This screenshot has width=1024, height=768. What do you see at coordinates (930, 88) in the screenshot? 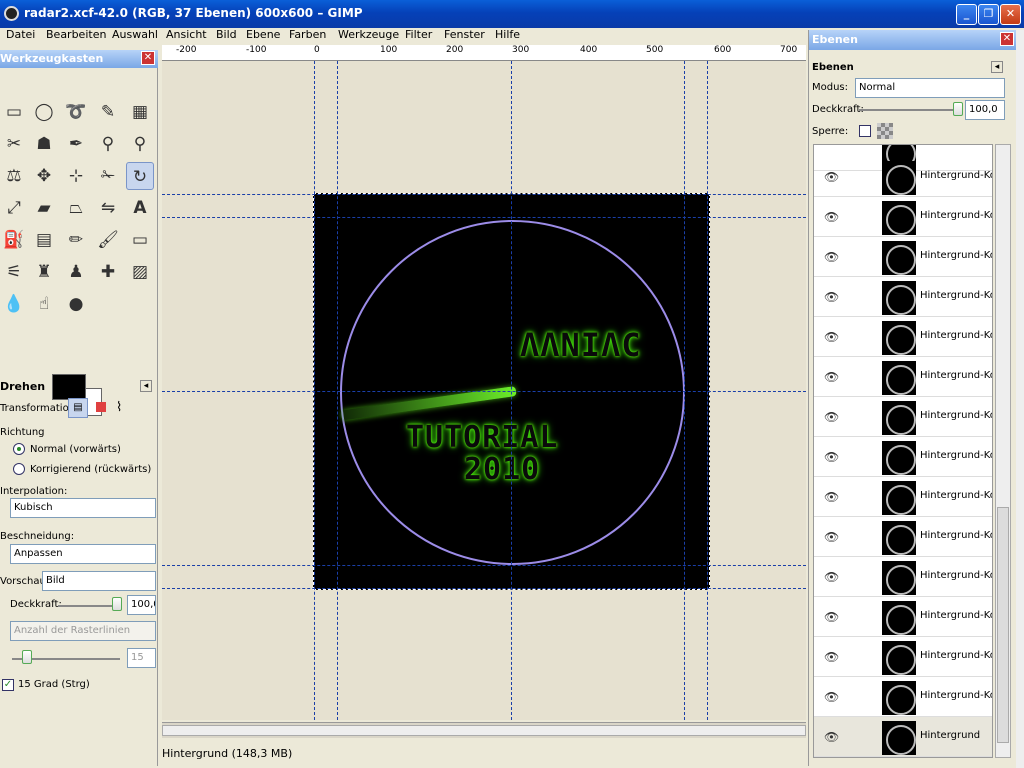
I see `mode-select: Normal` at bounding box center [930, 88].